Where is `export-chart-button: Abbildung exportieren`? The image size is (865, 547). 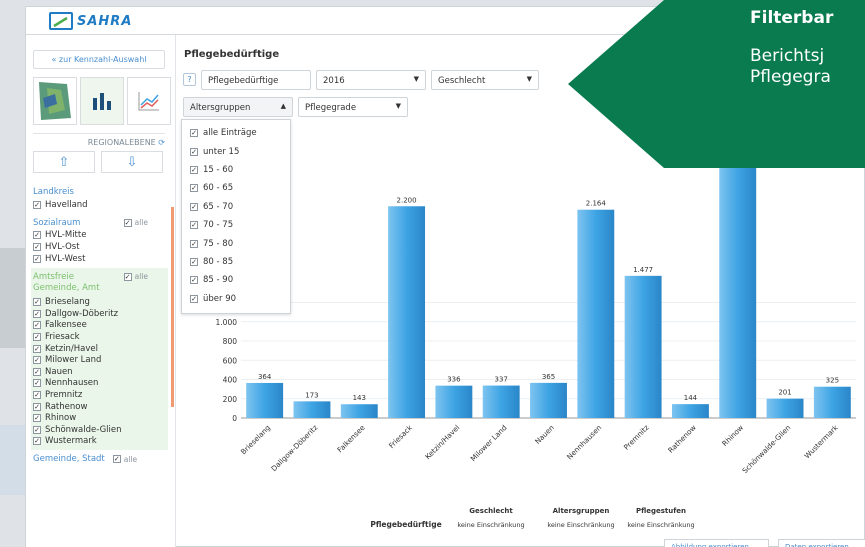 export-chart-button: Abbildung exportieren is located at coordinates (716, 543).